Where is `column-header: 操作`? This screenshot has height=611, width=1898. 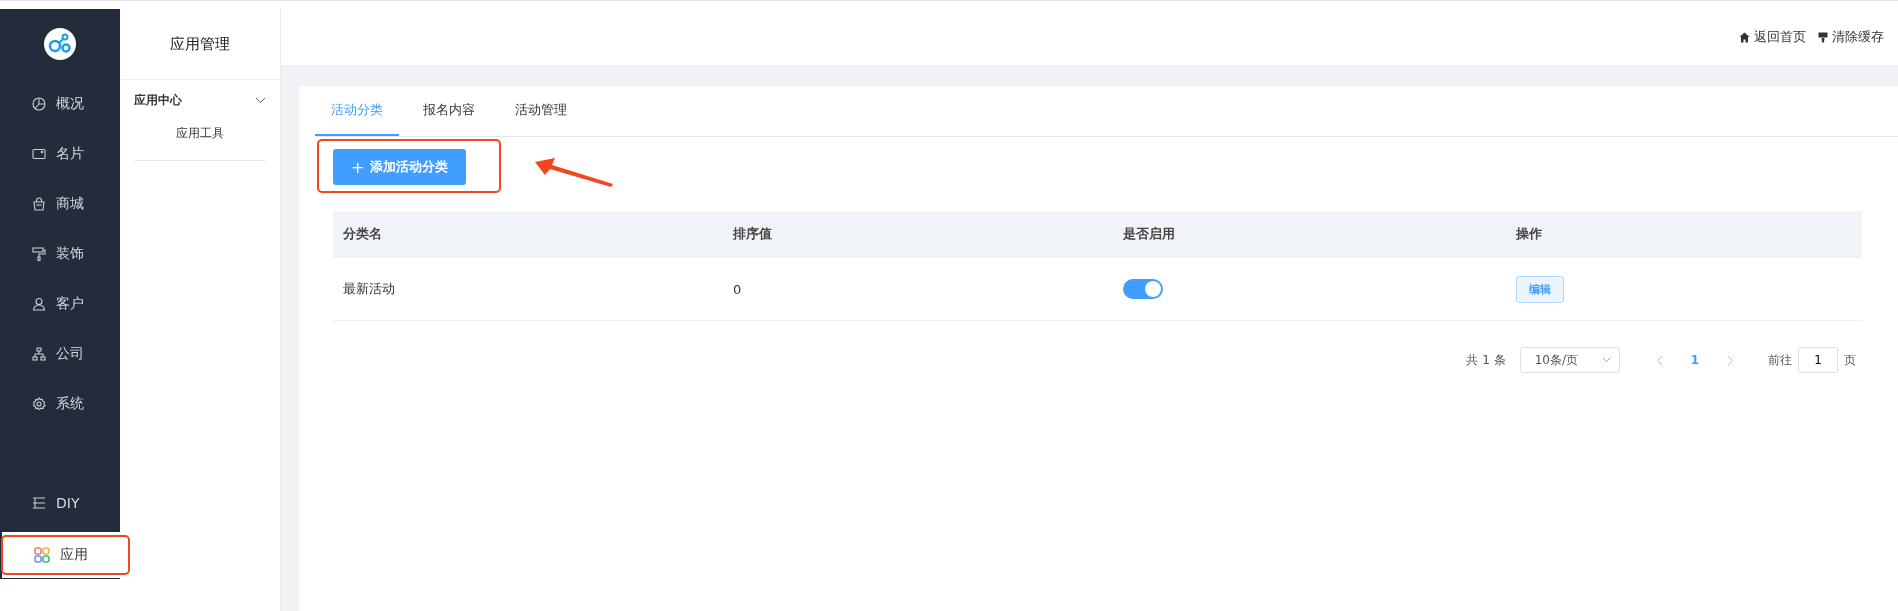 column-header: 操作 is located at coordinates (1529, 234).